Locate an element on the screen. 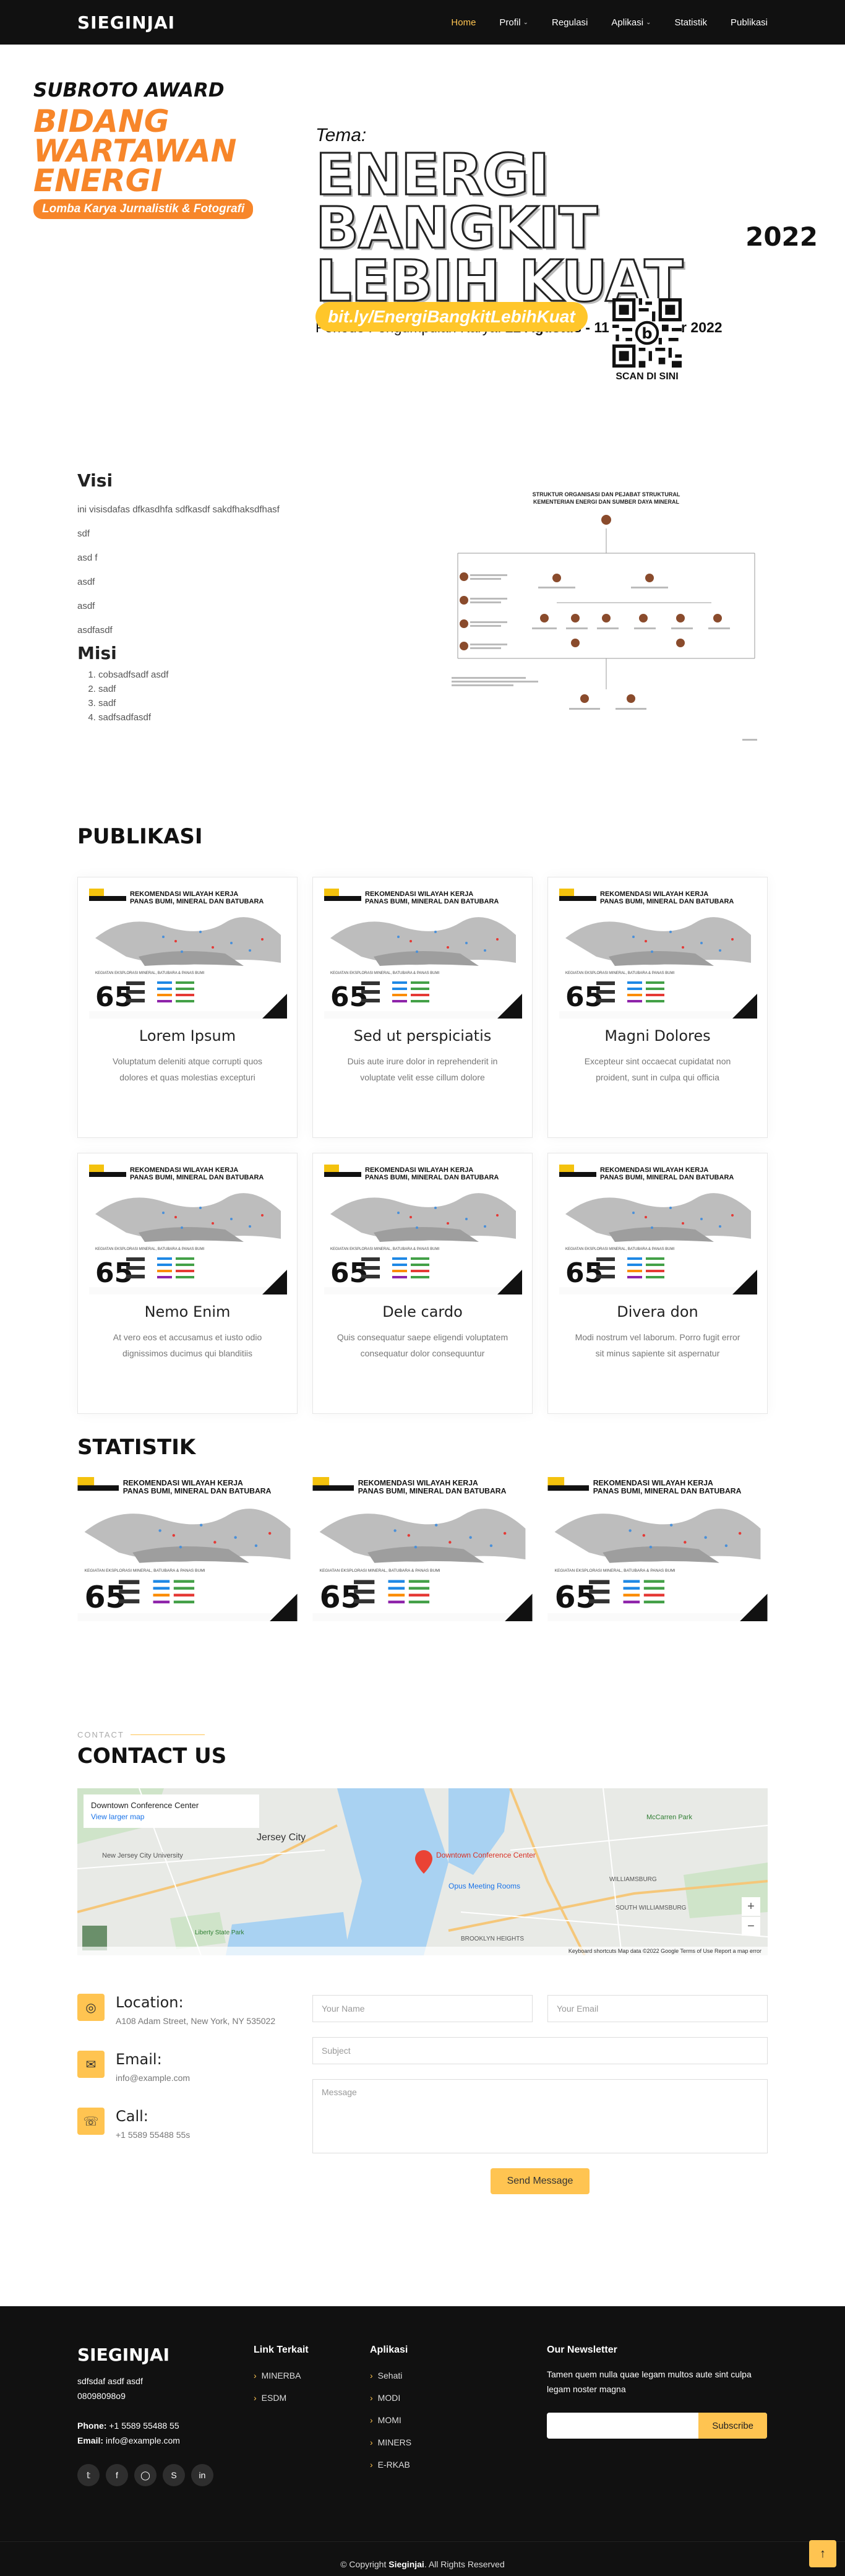 The width and height of the screenshot is (845, 2576). nav-regulasi: Regulasi is located at coordinates (570, 22).